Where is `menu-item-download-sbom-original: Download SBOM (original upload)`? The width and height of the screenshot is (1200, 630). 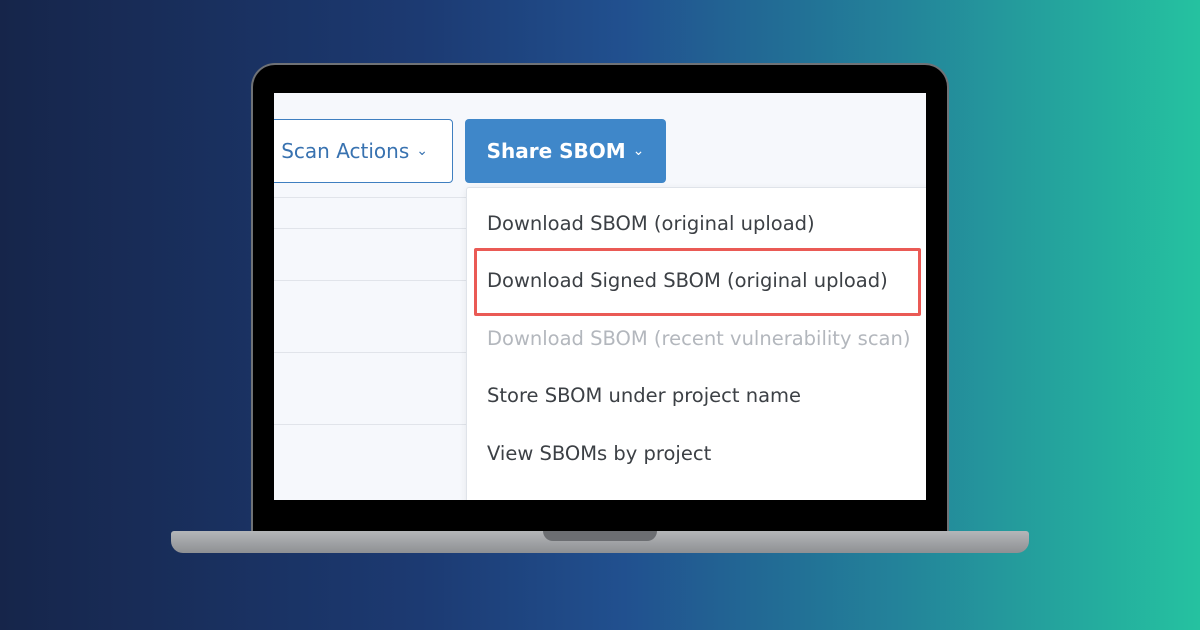
menu-item-download-sbom-original: Download SBOM (original upload) is located at coordinates (651, 224).